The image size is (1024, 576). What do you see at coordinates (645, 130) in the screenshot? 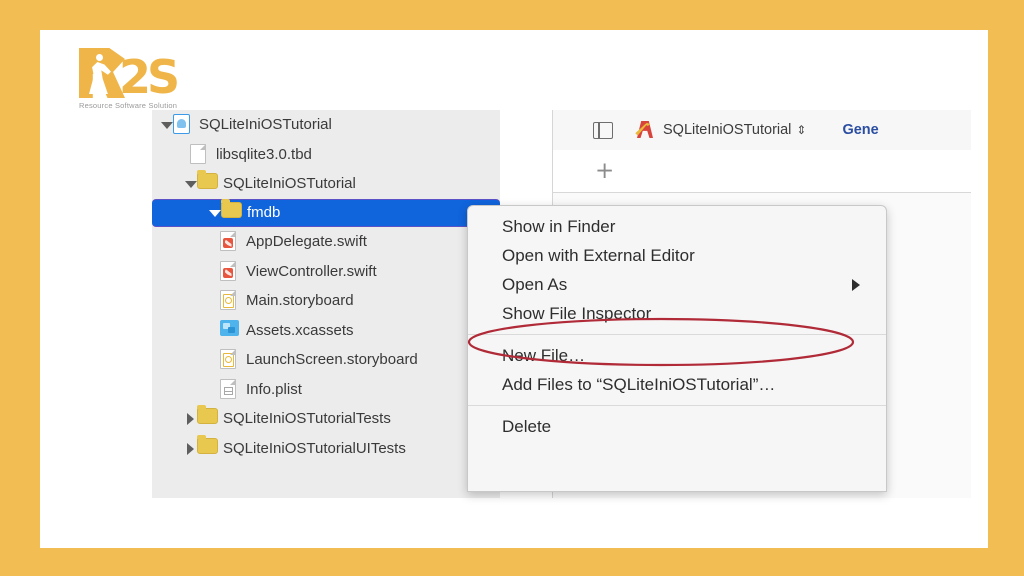
I see `xcode-project-icon` at bounding box center [645, 130].